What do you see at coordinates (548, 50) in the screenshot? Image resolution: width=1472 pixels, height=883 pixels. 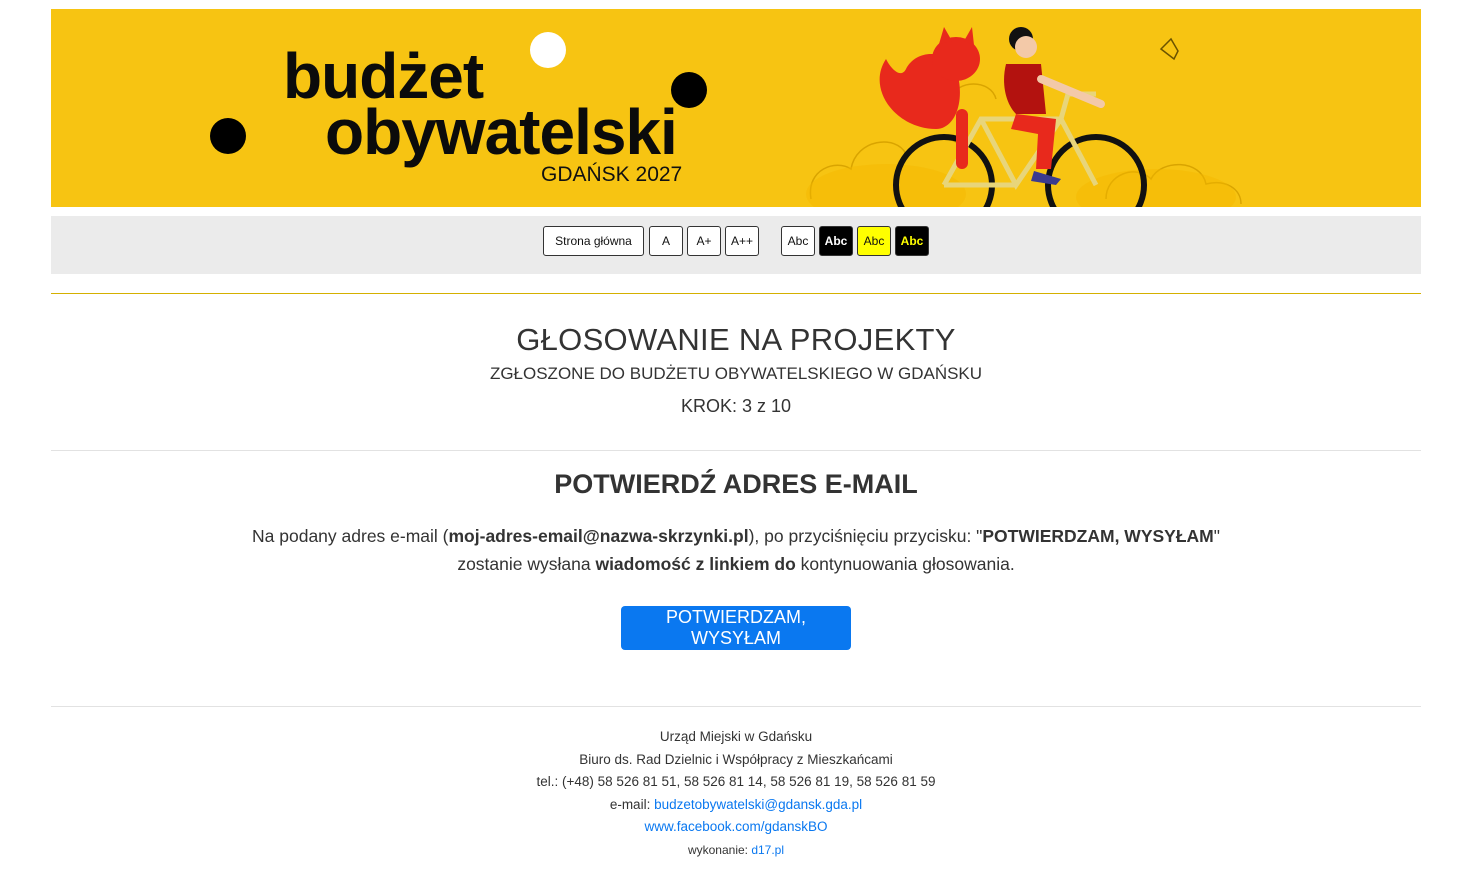 I see `logo-dot-white` at bounding box center [548, 50].